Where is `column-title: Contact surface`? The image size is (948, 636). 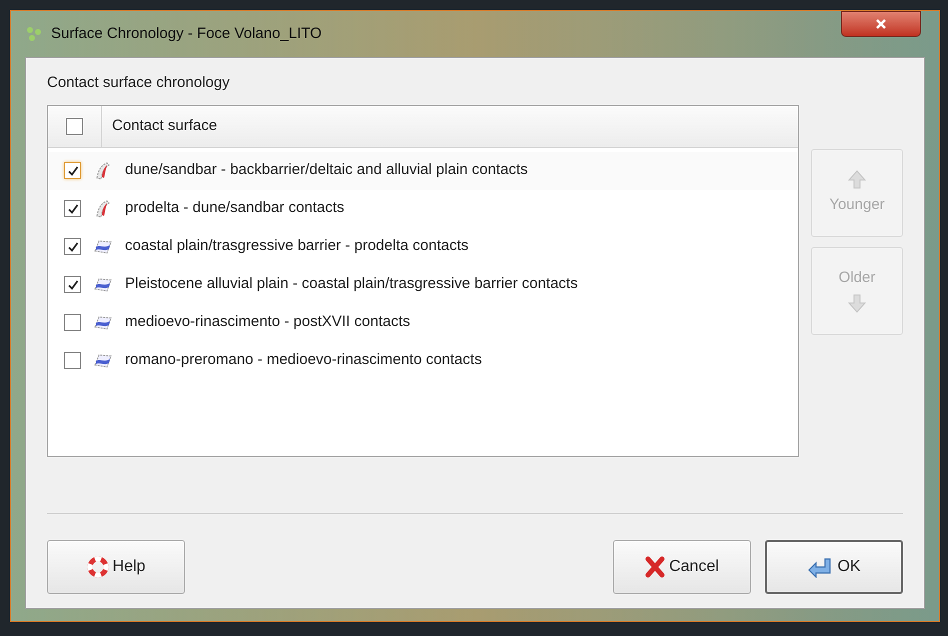
column-title: Contact surface is located at coordinates (164, 126).